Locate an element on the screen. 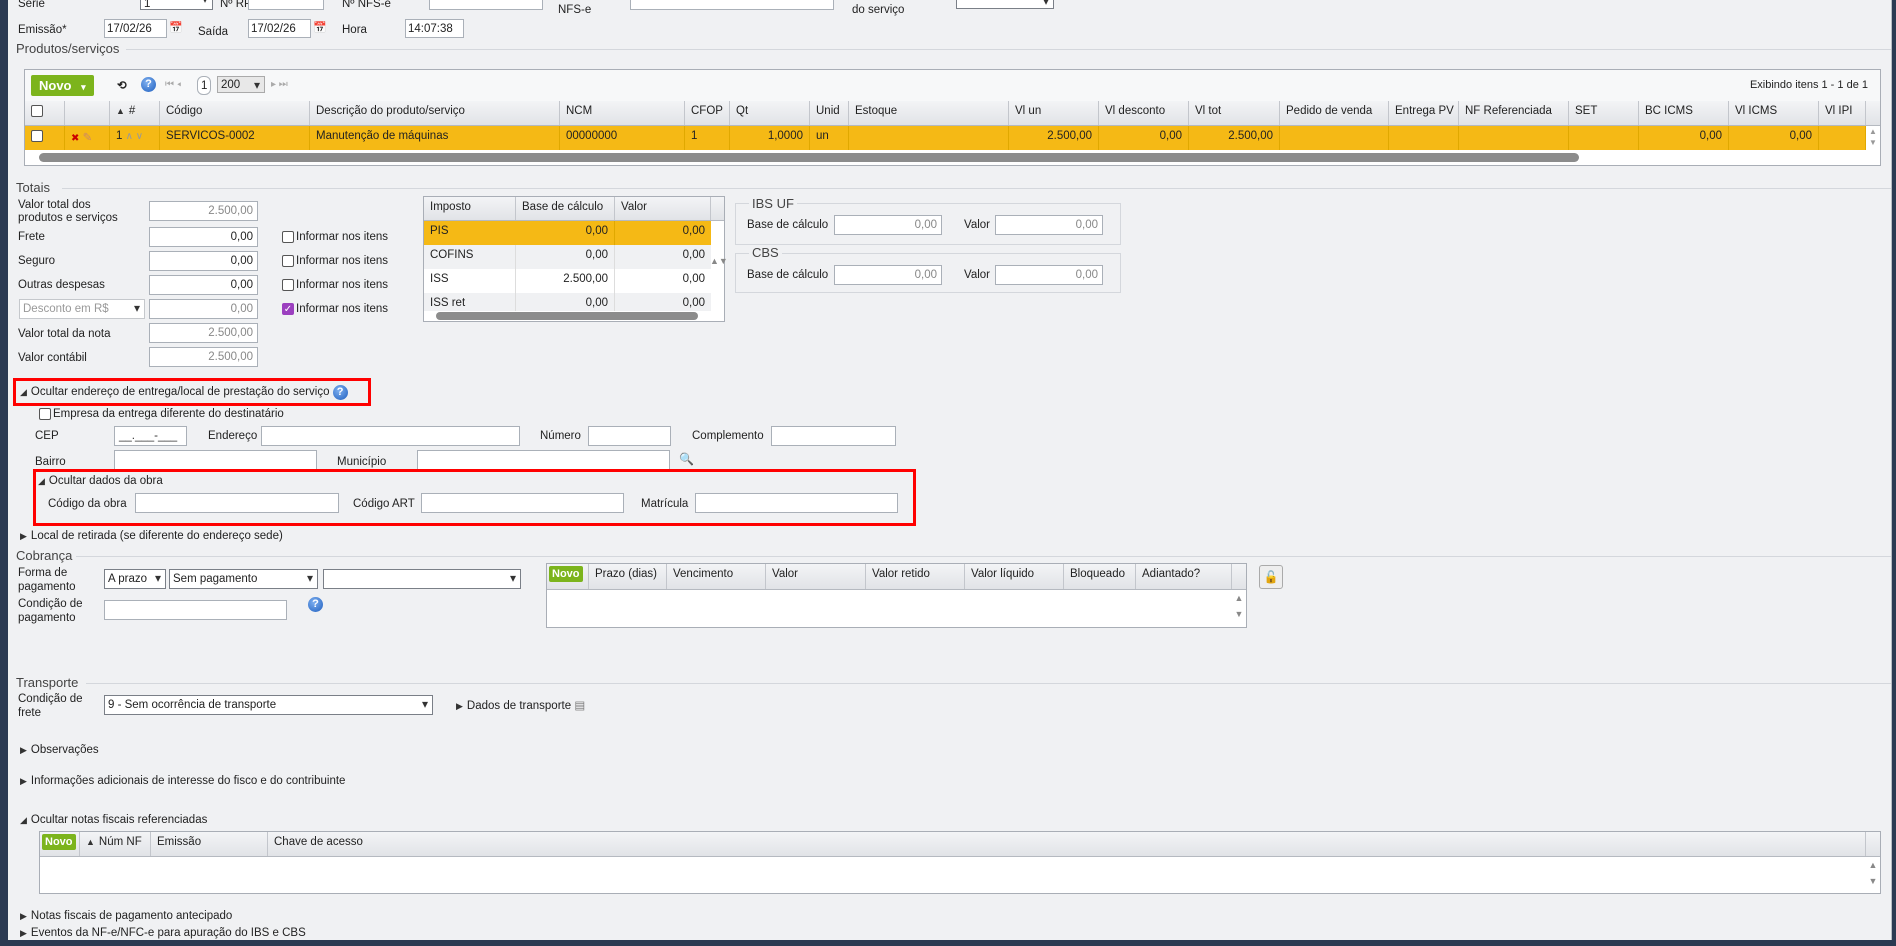 This screenshot has width=1896, height=946. col-bc-icms: BC ICMS is located at coordinates (1684, 113).